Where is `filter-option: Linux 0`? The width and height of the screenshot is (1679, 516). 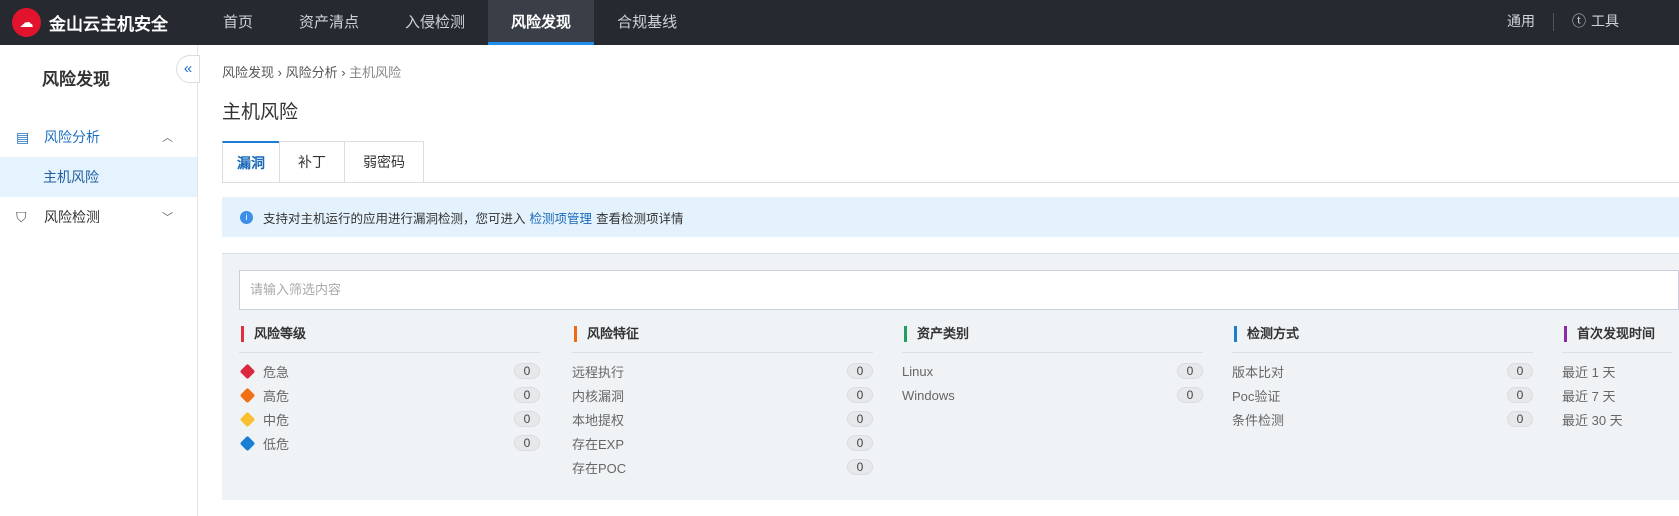
filter-option: Linux 0 is located at coordinates (1052, 371).